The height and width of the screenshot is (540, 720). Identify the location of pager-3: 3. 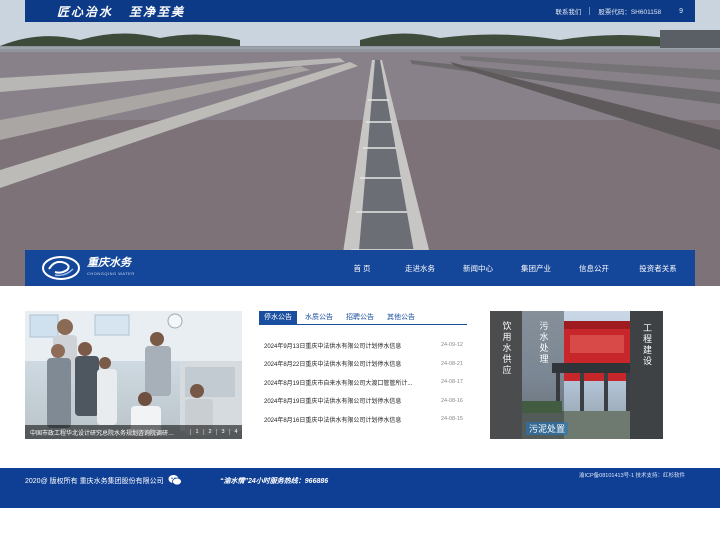
(222, 432).